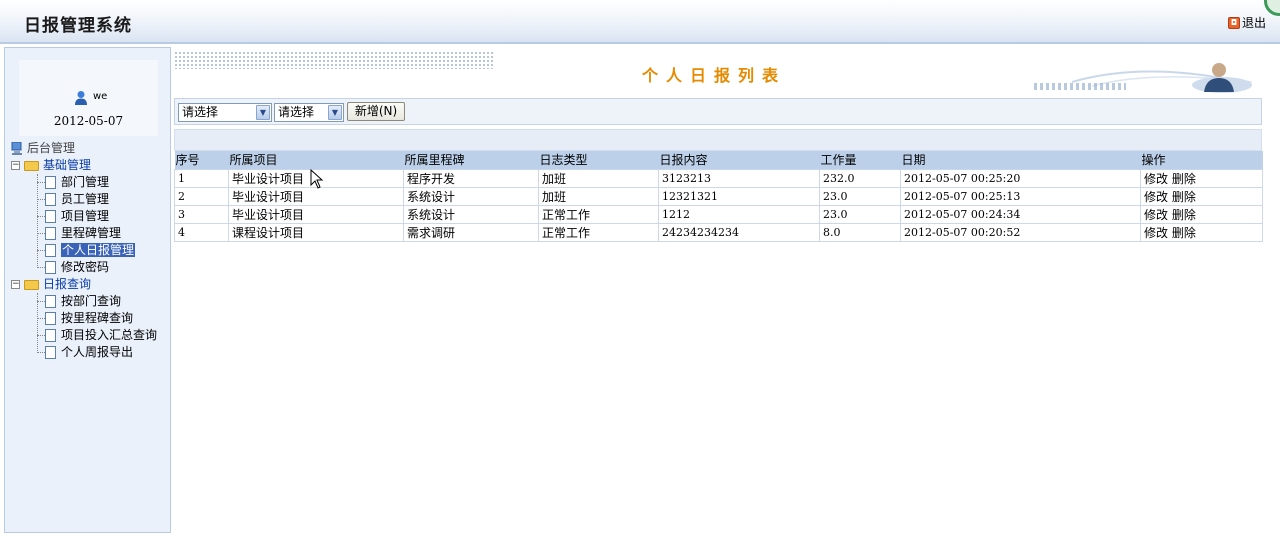 The width and height of the screenshot is (1280, 537). Describe the element at coordinates (1020, 196) in the screenshot. I see `cell-date: 2012-05-07 00:25:13` at that location.